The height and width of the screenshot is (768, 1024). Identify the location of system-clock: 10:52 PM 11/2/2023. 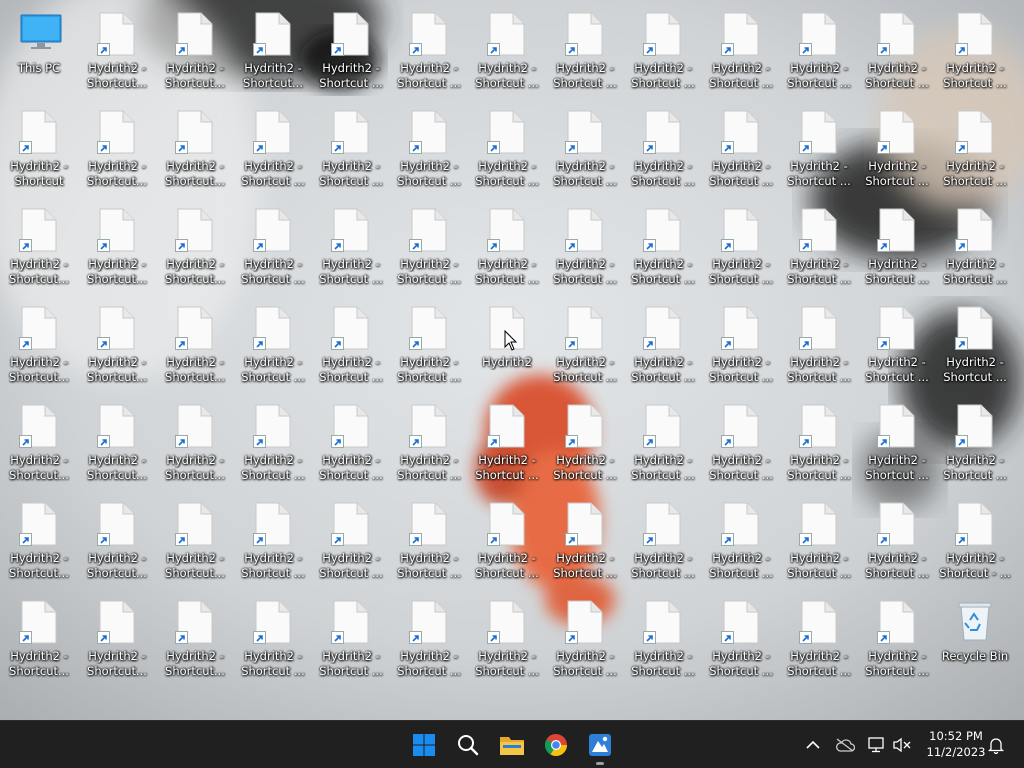
(956, 744).